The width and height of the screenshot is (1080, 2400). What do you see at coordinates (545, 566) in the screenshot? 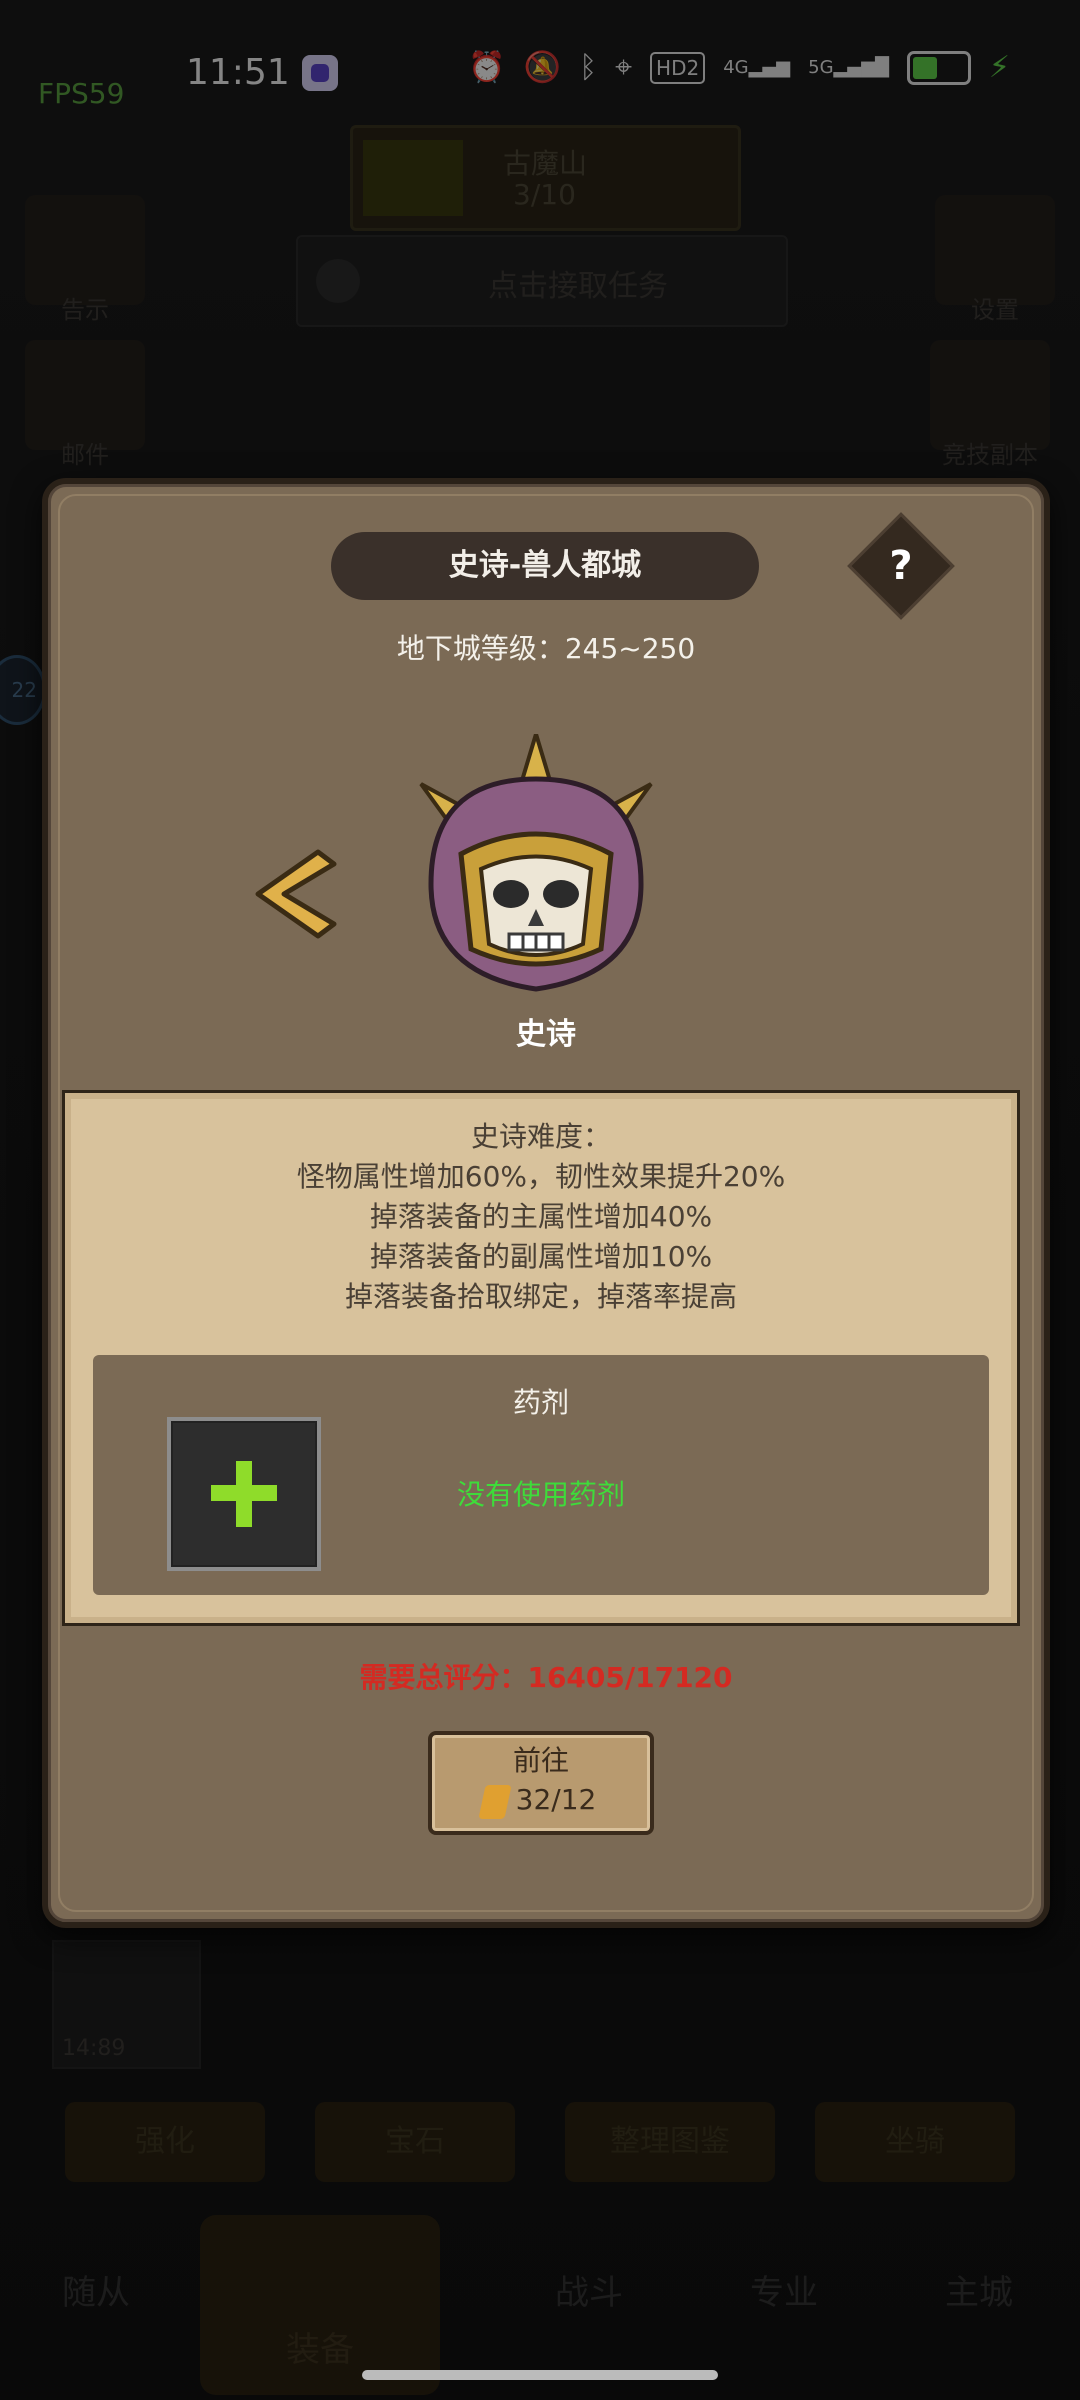
I see `dialog-title: 史诗-兽人都城` at bounding box center [545, 566].